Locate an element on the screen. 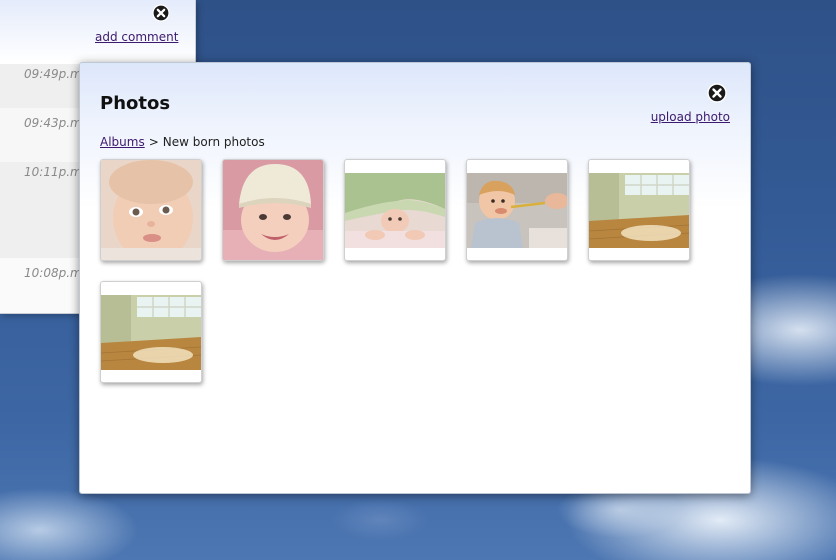  upload-photo-link: upload photo is located at coordinates (690, 117).